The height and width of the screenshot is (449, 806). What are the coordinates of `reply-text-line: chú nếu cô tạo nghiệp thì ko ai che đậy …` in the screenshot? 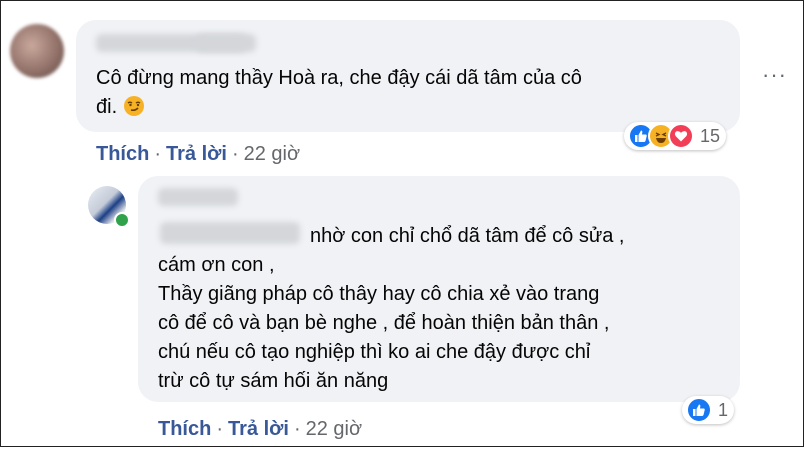 It's located at (374, 352).